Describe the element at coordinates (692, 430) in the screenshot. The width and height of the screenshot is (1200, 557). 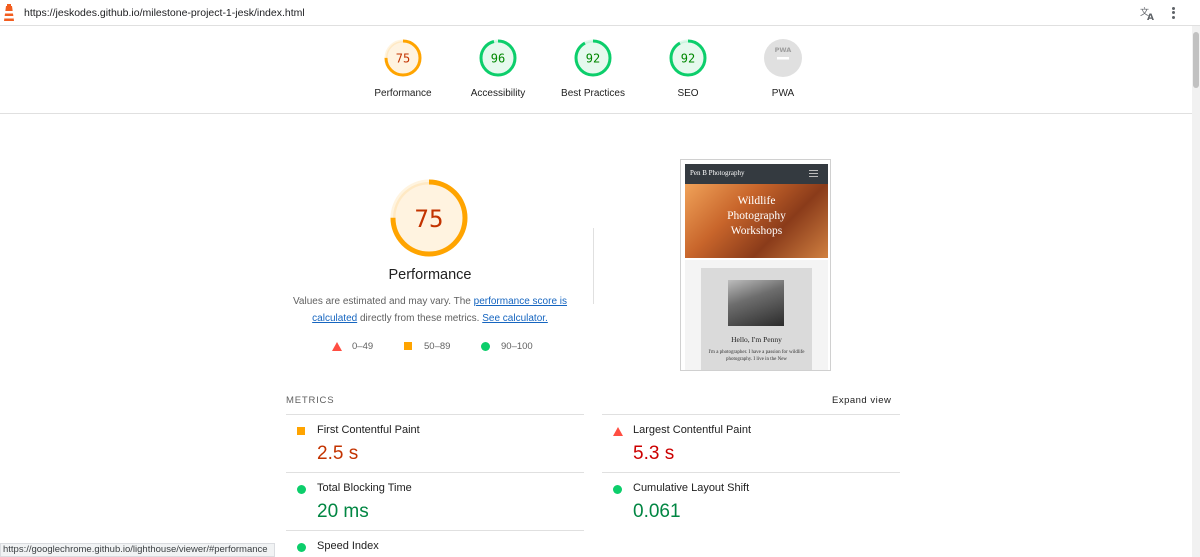
I see `metric-title: Largest Contentful Paint` at that location.